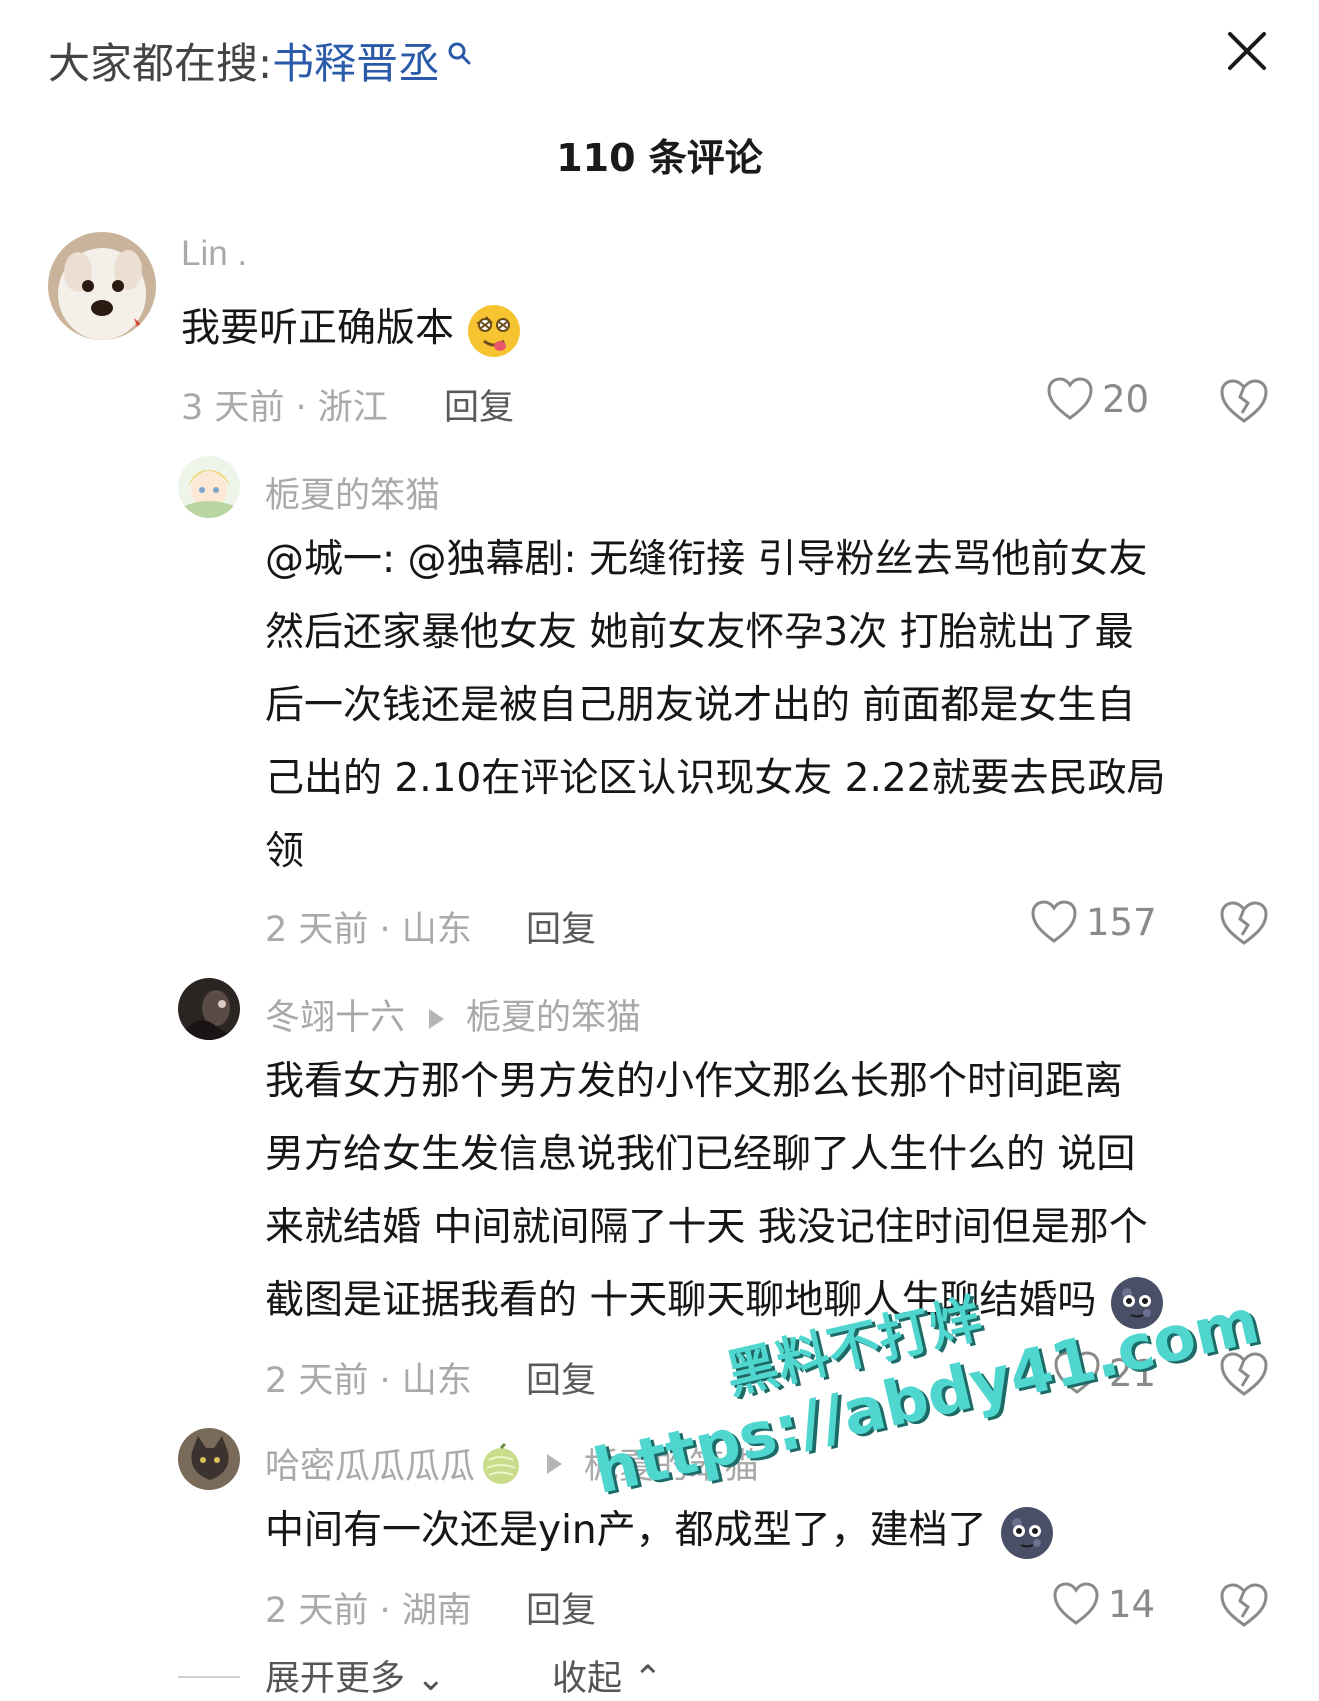 The image size is (1319, 1701). I want to click on comment-username: 冬翊十六 栀夏的笨猫, so click(453, 1014).